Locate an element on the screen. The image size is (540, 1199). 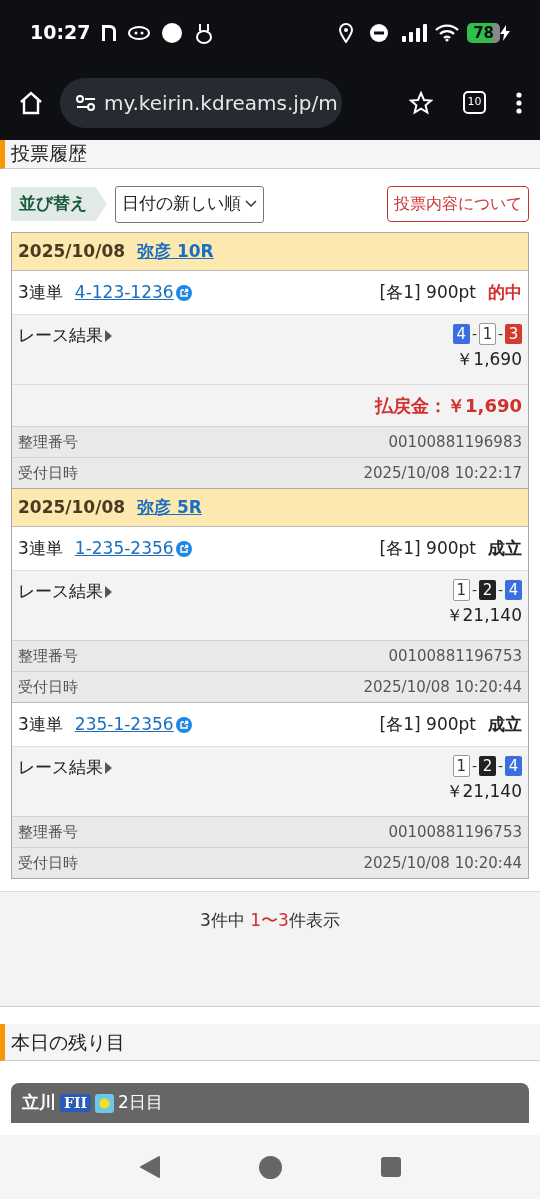
grade-badge: FII is located at coordinates (76, 1103).